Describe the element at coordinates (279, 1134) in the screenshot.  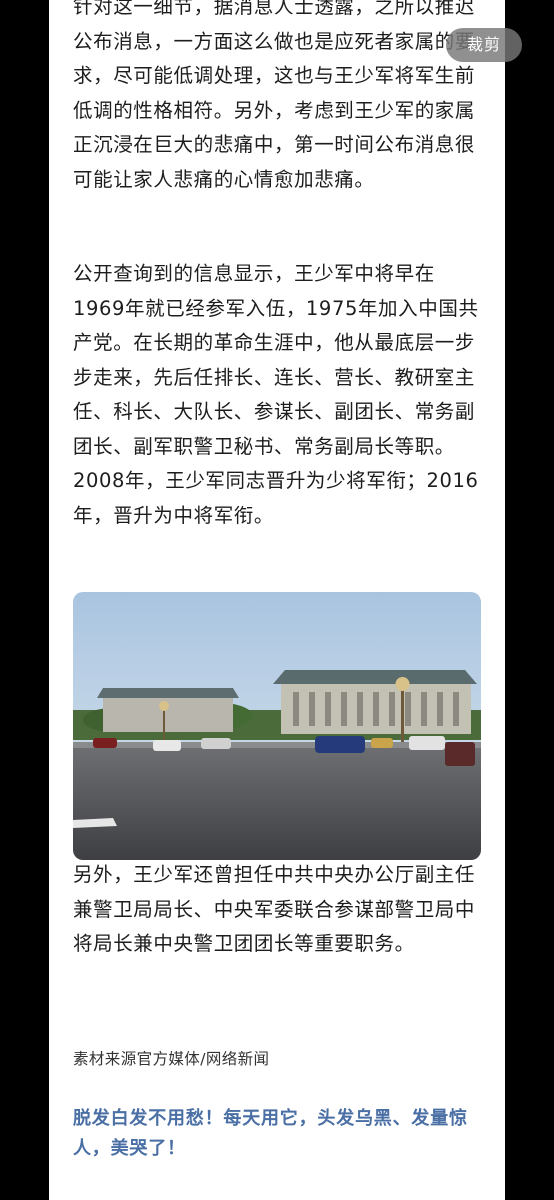
I see `promo-link: 脱发白发不用愁！每天用它，头发乌黑、发量惊人，美哭了！` at that location.